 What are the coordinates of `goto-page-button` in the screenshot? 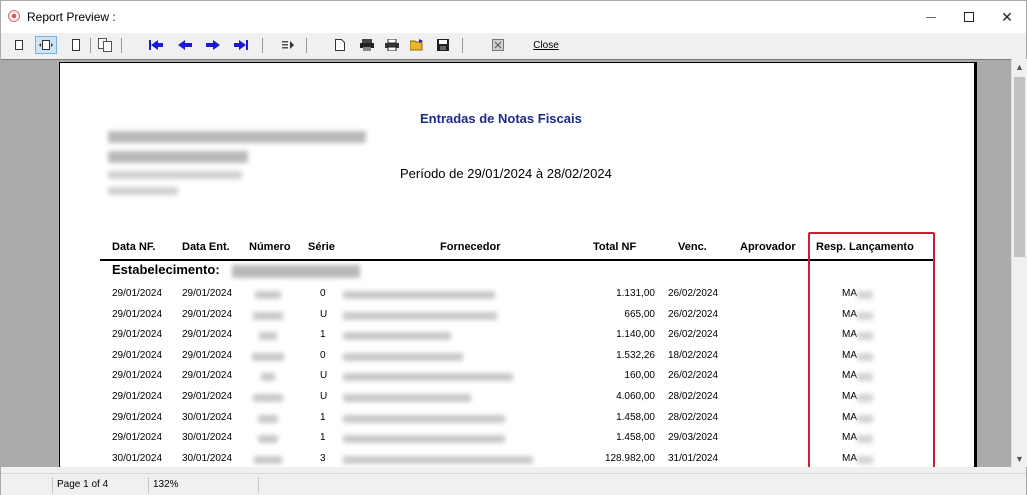 It's located at (288, 45).